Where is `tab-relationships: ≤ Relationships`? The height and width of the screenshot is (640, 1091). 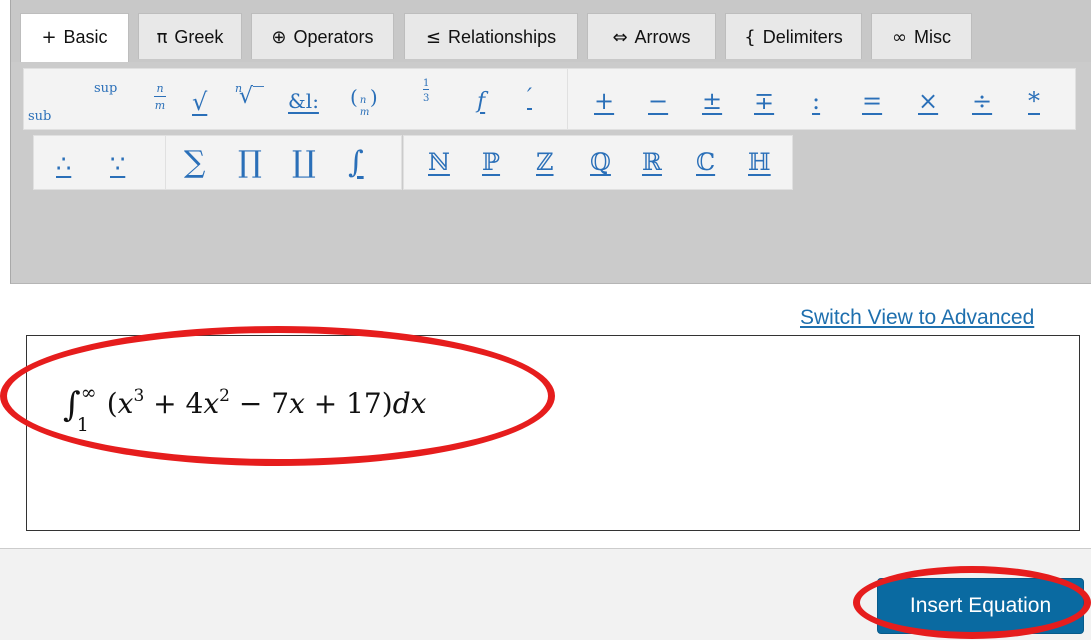 tab-relationships: ≤ Relationships is located at coordinates (491, 36).